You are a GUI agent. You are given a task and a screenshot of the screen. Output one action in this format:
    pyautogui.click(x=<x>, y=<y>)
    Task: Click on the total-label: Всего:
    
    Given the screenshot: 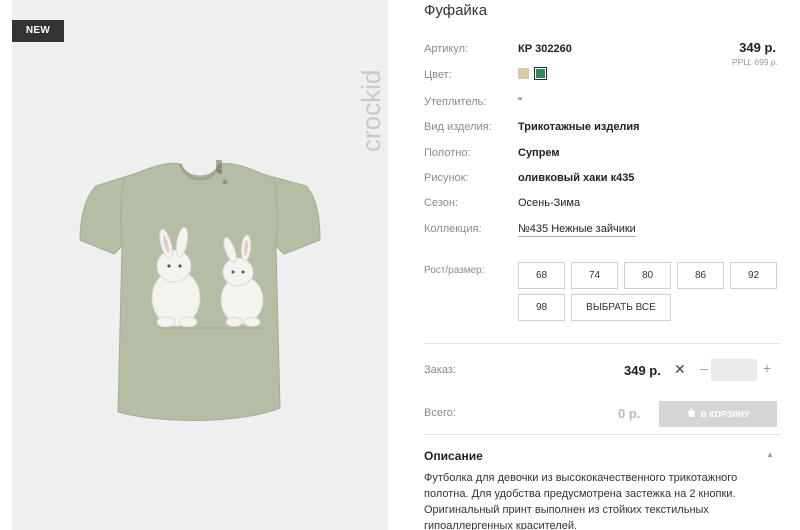 What is the action you would take?
    pyautogui.click(x=440, y=413)
    